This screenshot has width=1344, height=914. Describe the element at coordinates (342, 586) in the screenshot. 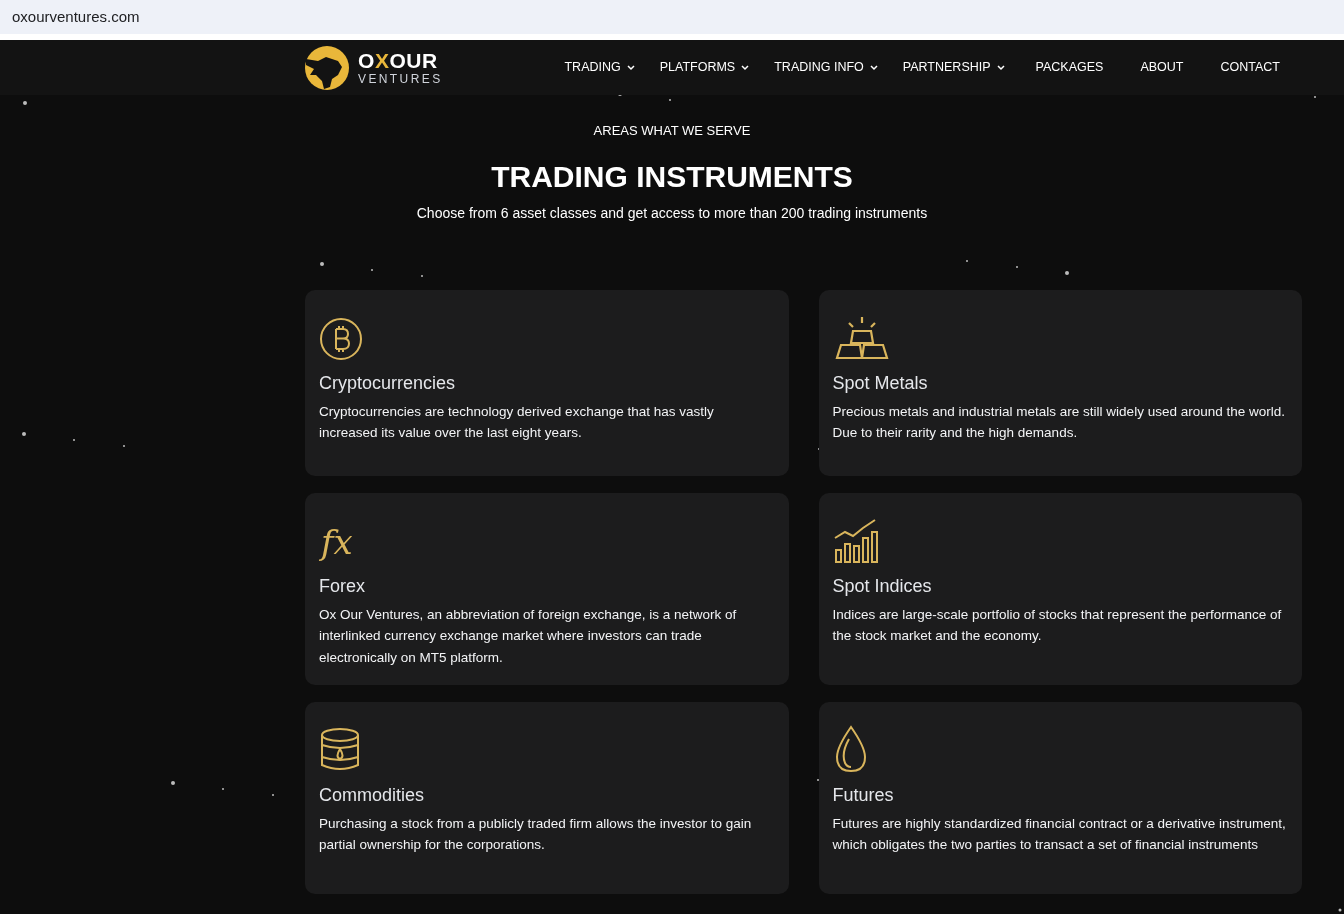

I see `card-title: Forex` at that location.